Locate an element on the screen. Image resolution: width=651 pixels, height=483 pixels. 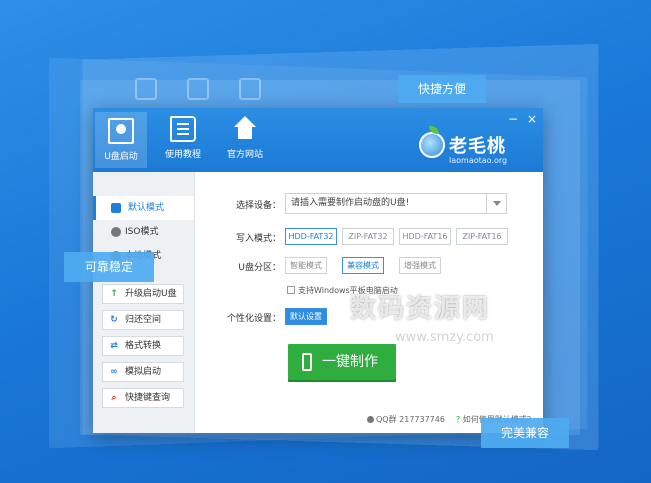
help-icon: ? is located at coordinates (458, 419).